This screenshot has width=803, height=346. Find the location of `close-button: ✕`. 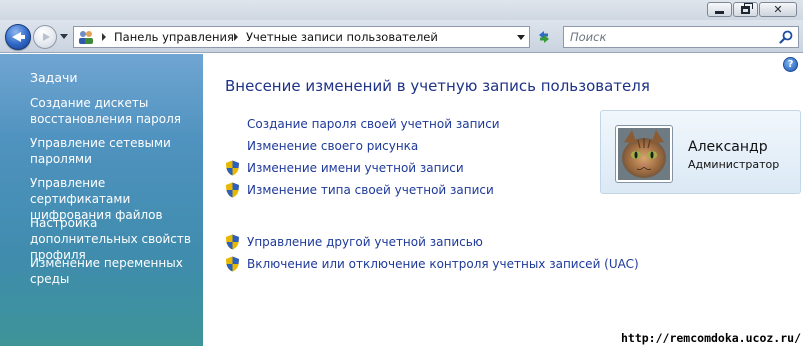

close-button: ✕ is located at coordinates (778, 9).